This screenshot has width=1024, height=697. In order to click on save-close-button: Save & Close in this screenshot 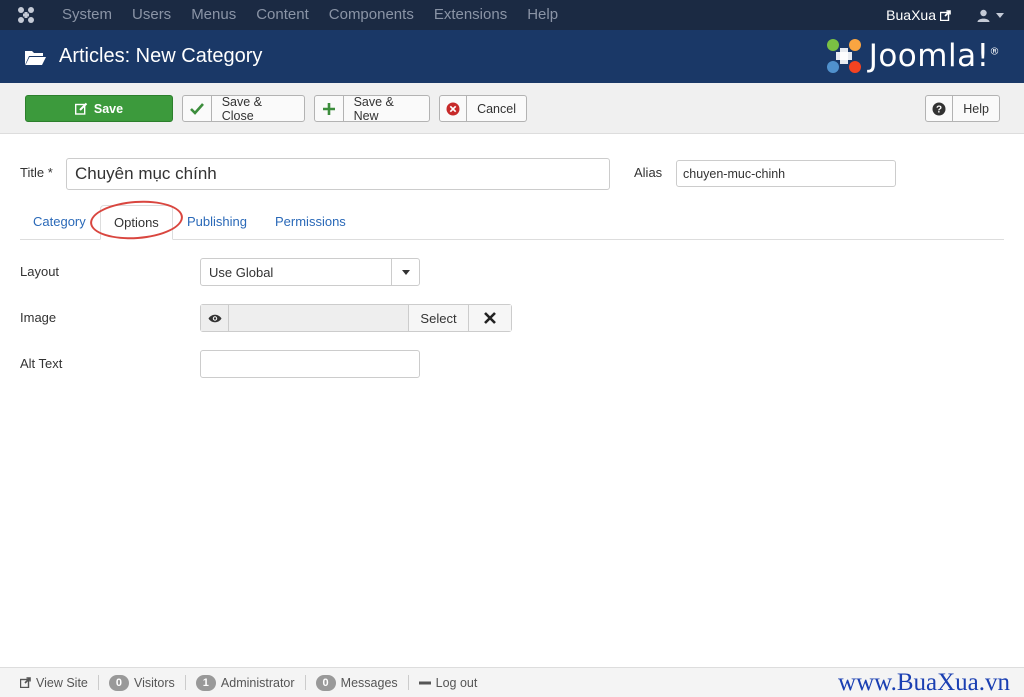, I will do `click(243, 108)`.